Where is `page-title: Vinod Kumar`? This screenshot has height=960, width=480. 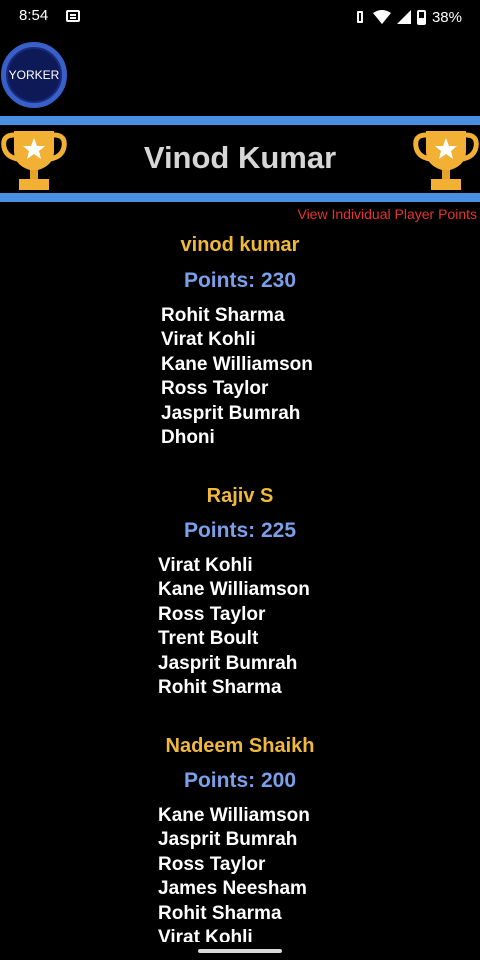
page-title: Vinod Kumar is located at coordinates (240, 157).